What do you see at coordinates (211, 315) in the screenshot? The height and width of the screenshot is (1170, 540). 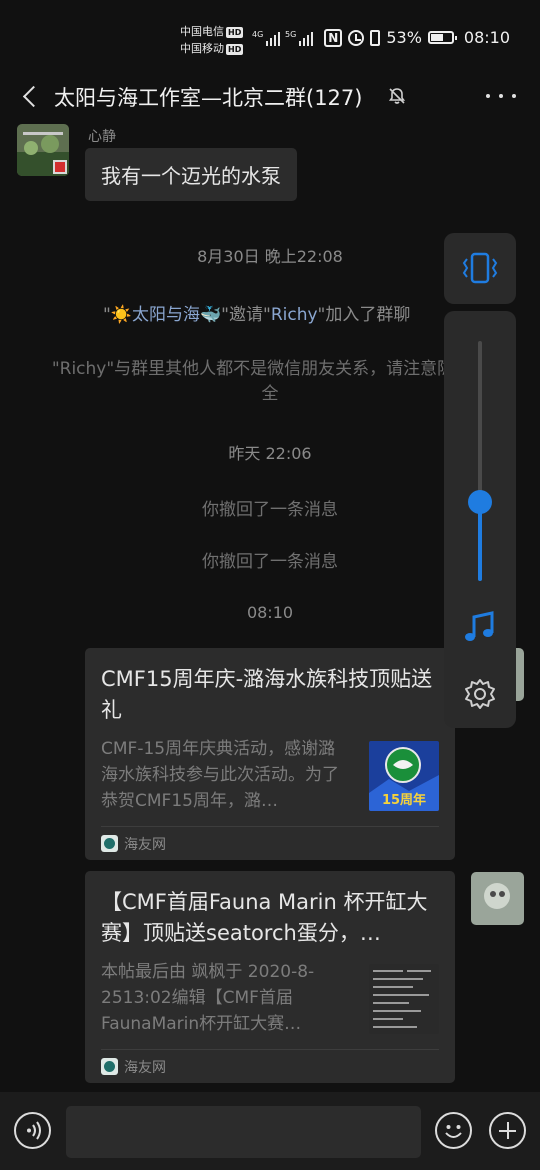 I see `whale-emoji-icon: 🐳` at bounding box center [211, 315].